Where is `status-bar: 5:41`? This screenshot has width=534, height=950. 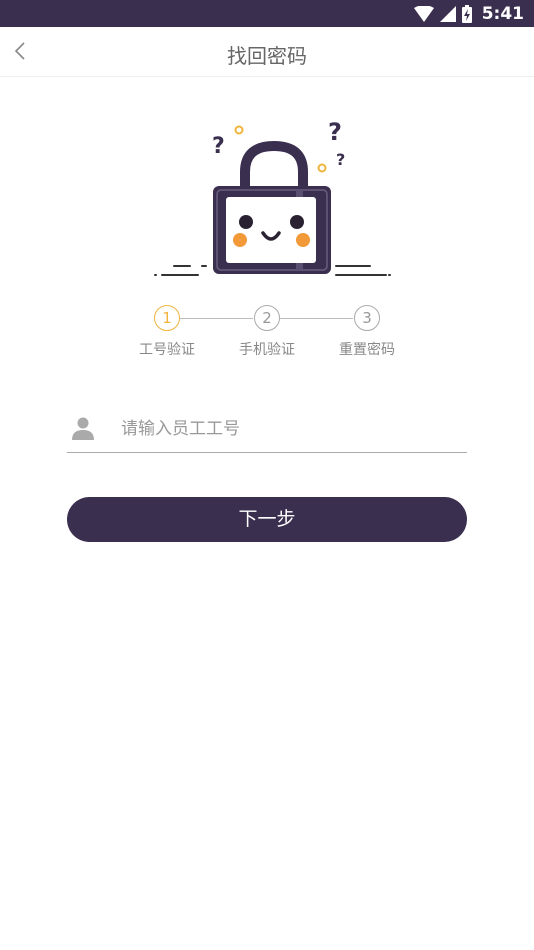 status-bar: 5:41 is located at coordinates (267, 13).